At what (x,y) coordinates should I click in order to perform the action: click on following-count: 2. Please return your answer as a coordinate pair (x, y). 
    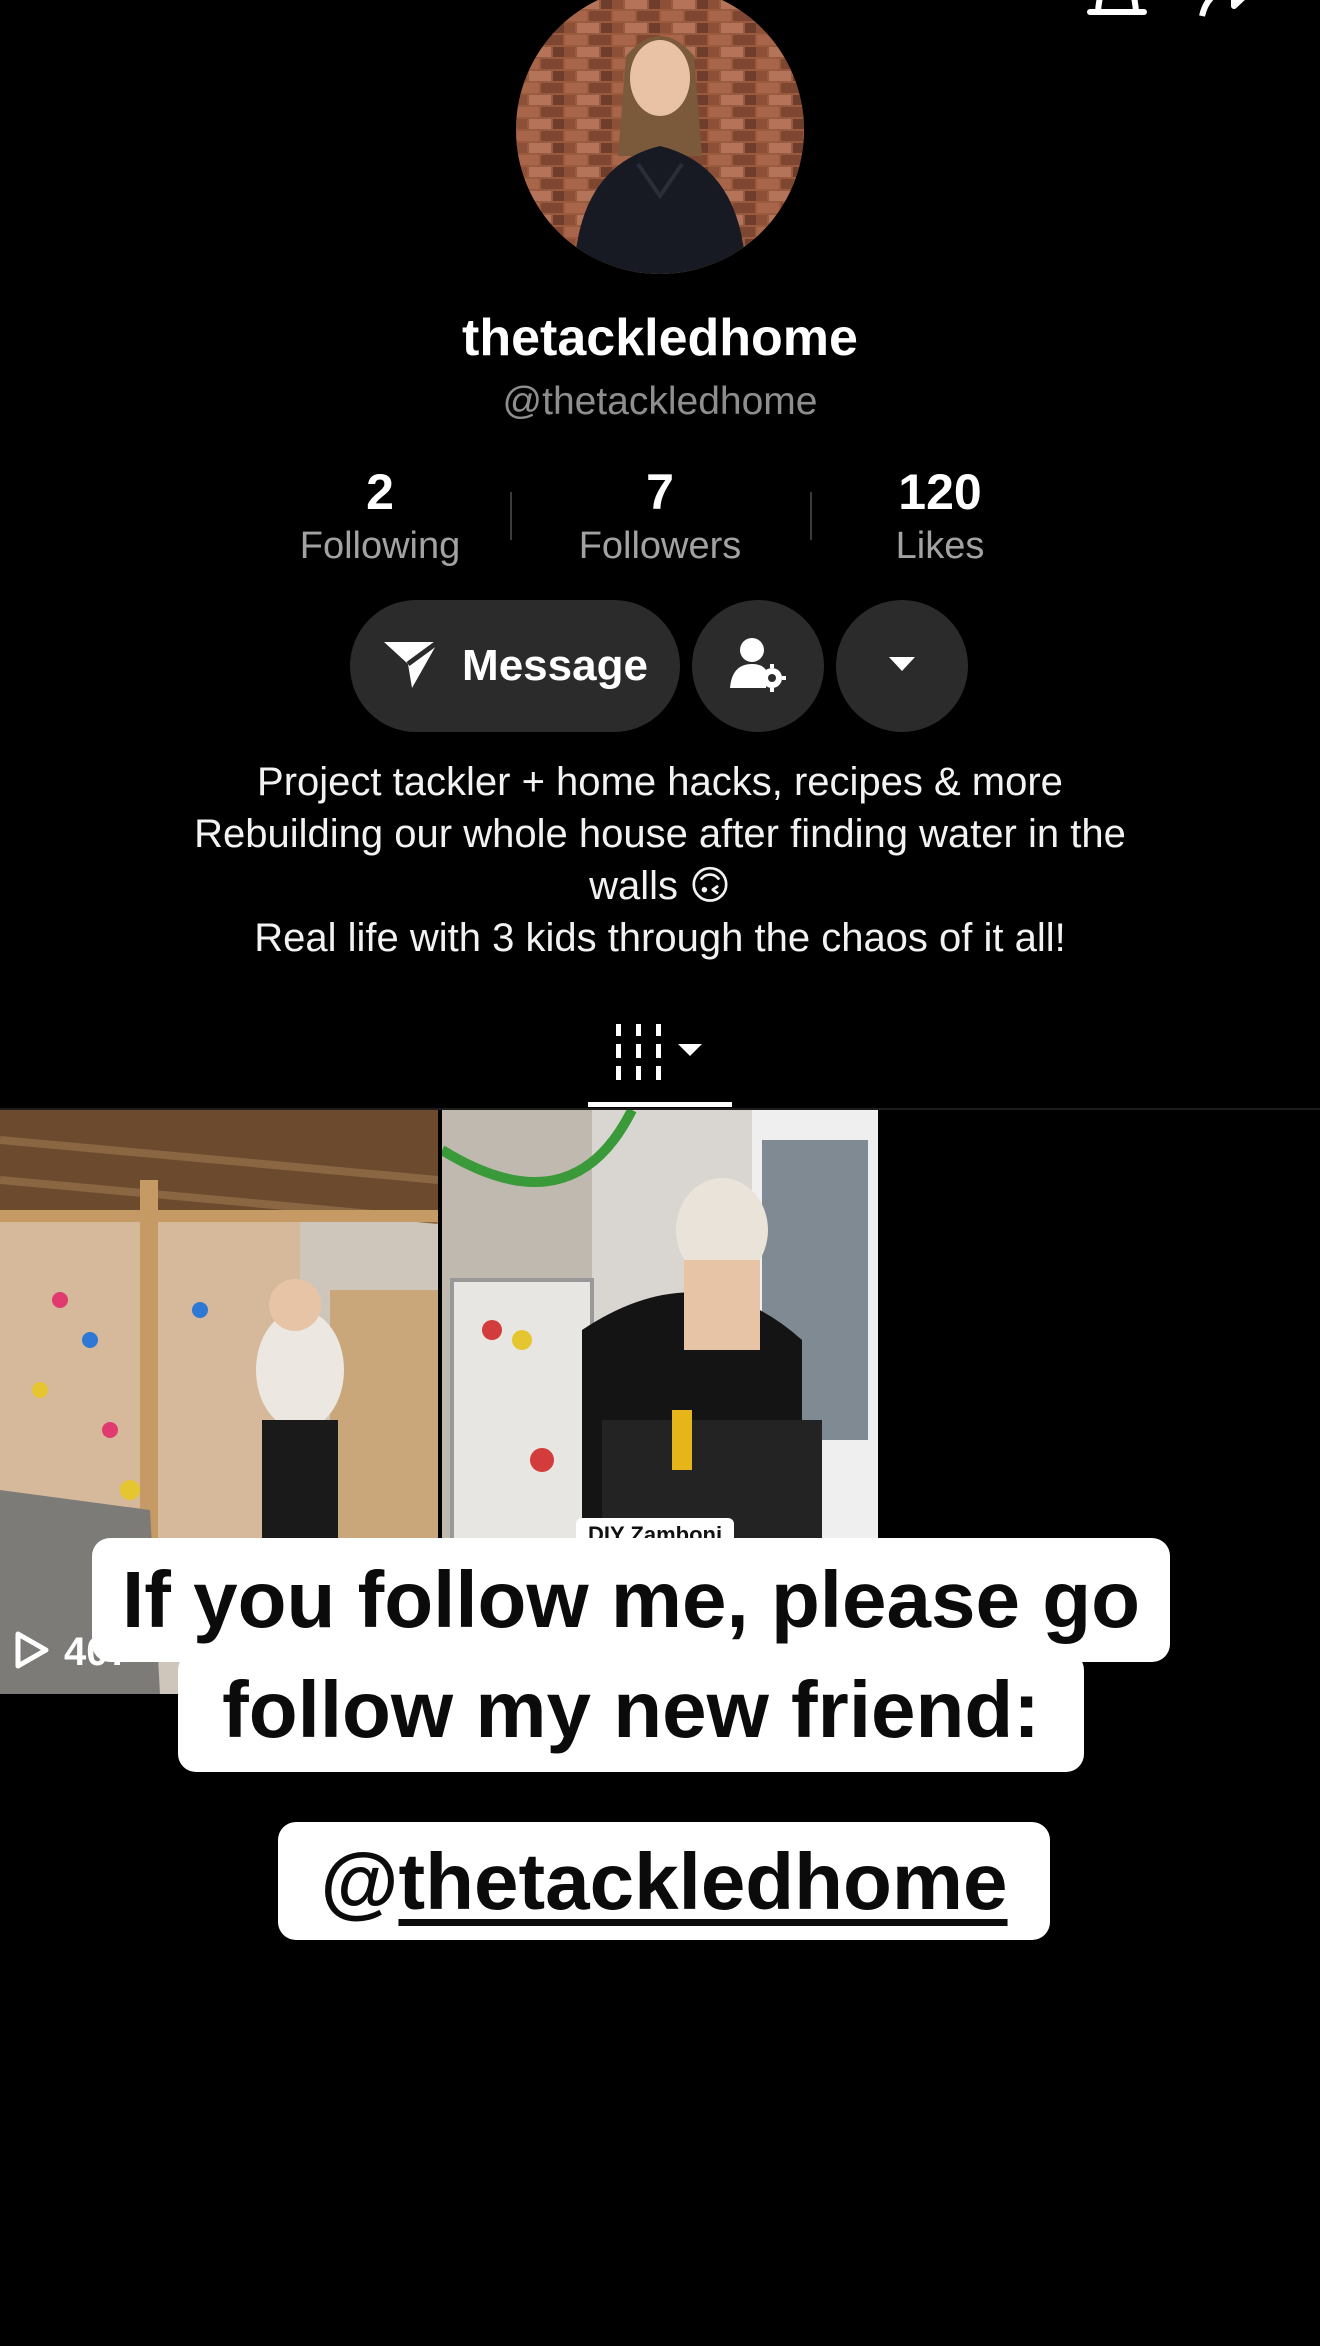
    Looking at the image, I should click on (380, 492).